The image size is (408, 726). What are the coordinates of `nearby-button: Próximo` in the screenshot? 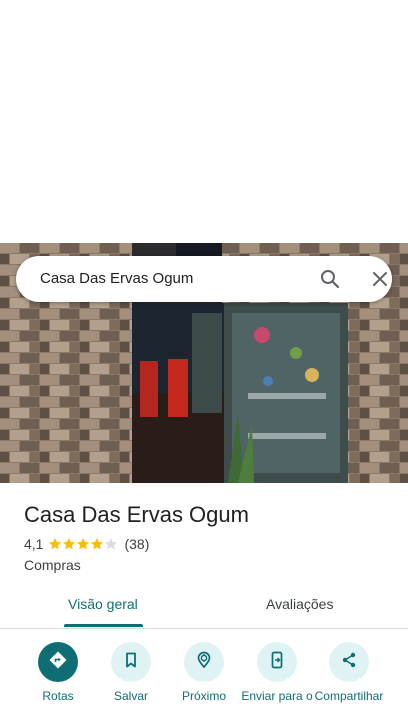 It's located at (204, 672).